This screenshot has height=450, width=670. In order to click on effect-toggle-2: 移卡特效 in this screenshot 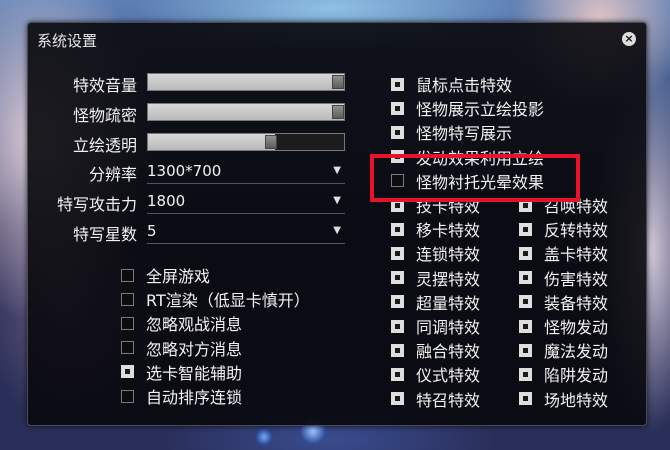, I will do `click(435, 229)`.